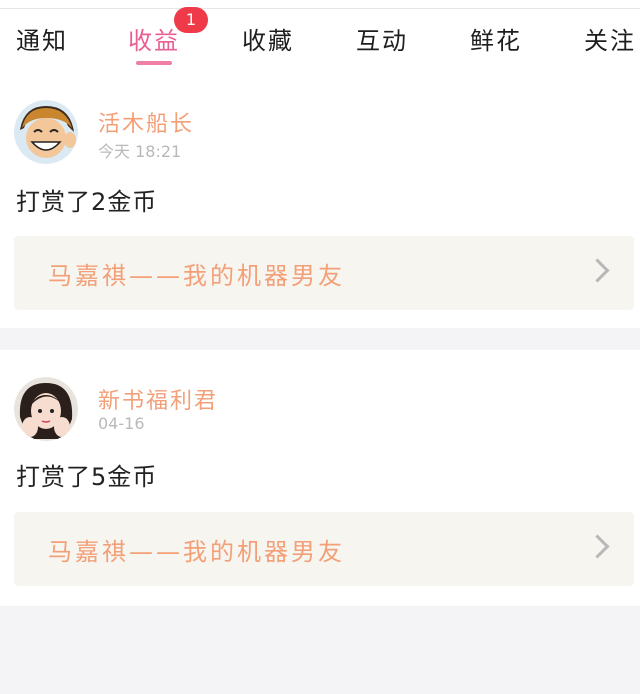 The width and height of the screenshot is (640, 694). I want to click on status-divider, so click(320, 4).